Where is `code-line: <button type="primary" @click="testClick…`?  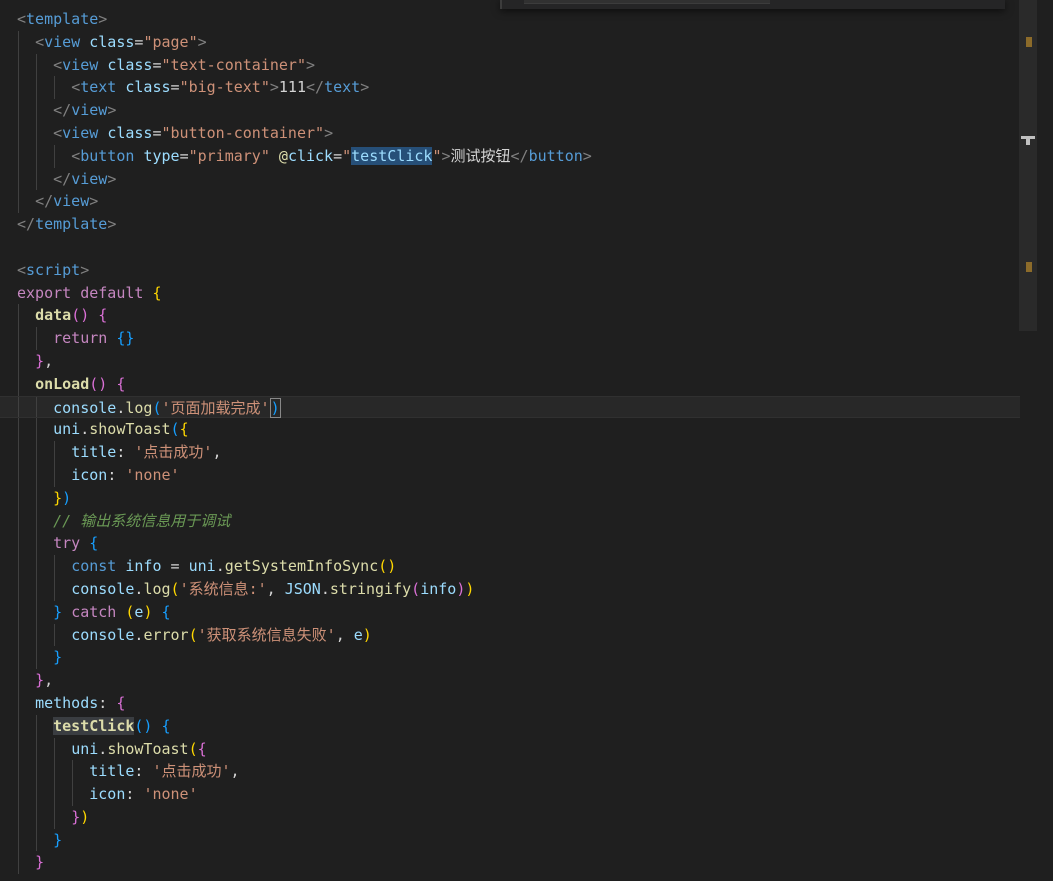 code-line: <button type="primary" @click="testClick… is located at coordinates (510, 156).